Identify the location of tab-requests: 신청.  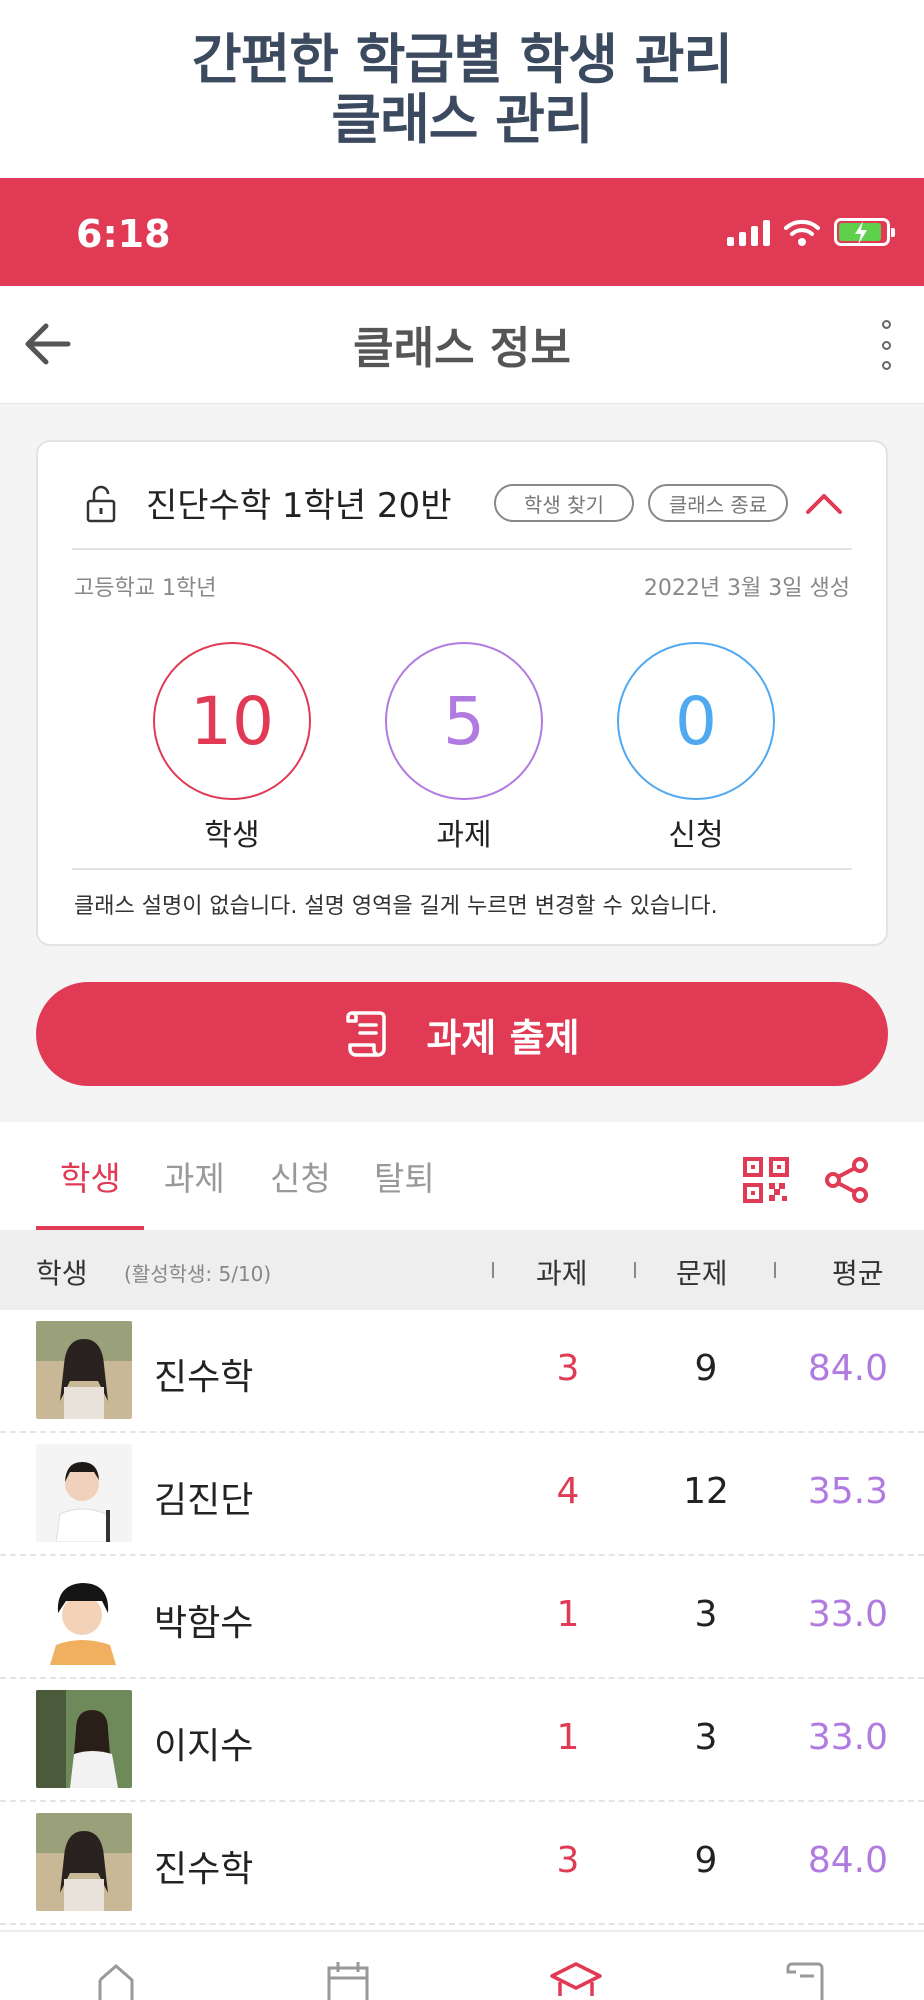
(300, 1176).